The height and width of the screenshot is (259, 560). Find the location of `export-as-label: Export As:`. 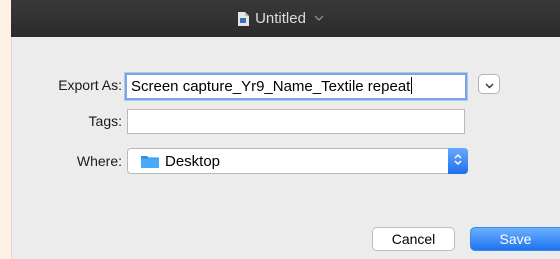

export-as-label: Export As: is located at coordinates (90, 85).